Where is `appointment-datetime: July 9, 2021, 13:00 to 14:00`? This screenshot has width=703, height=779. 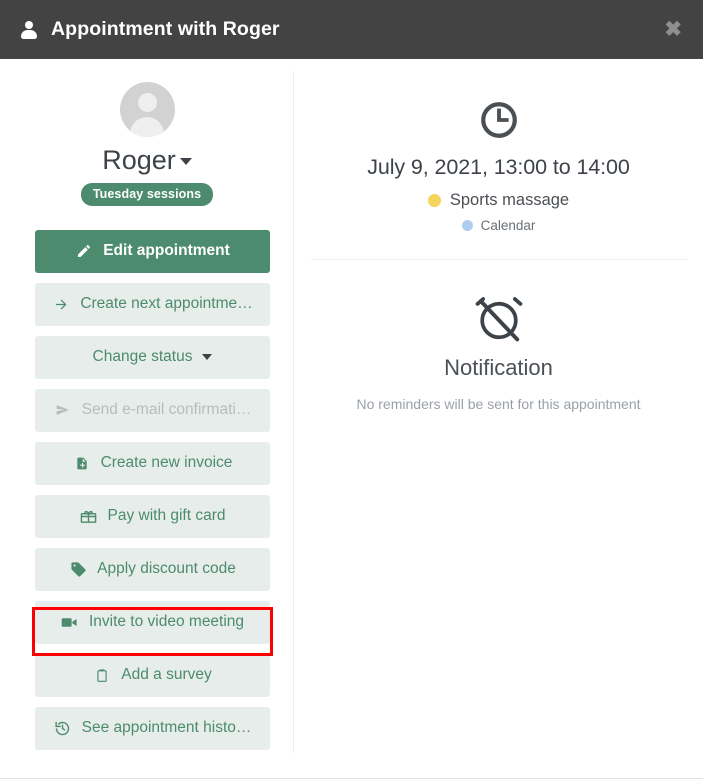
appointment-datetime: July 9, 2021, 13:00 to 14:00 is located at coordinates (498, 167).